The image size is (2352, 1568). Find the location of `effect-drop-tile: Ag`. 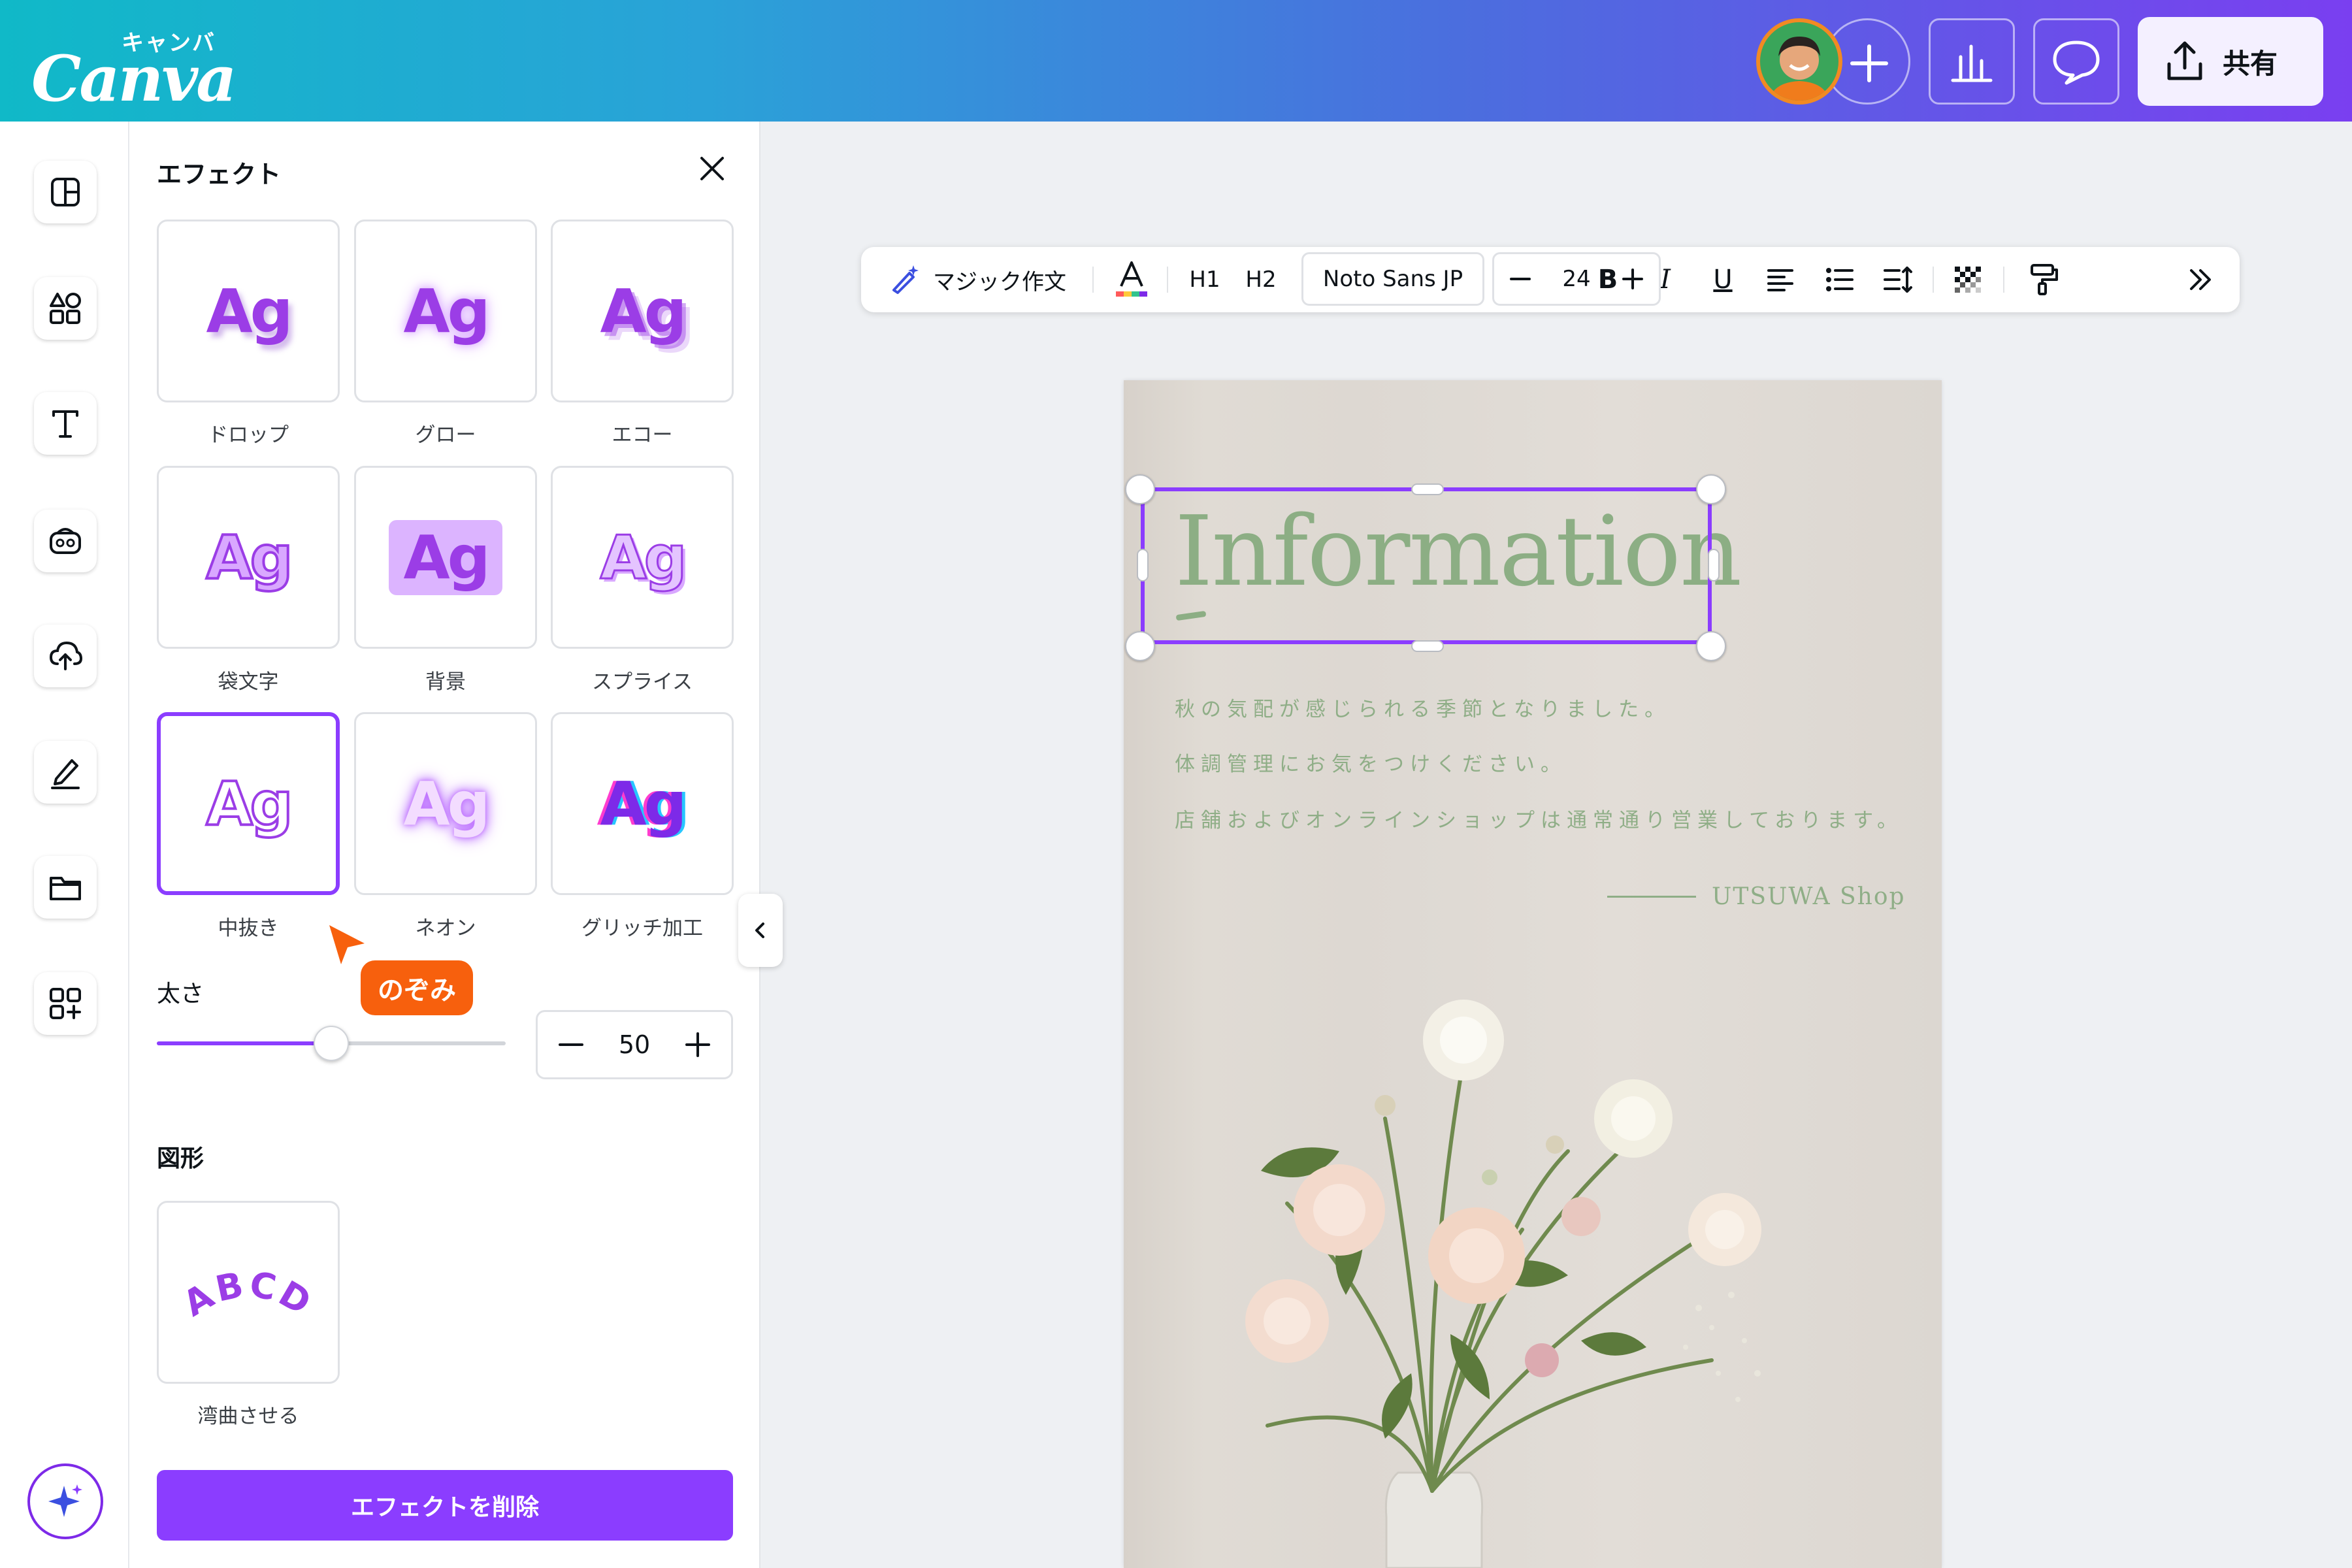

effect-drop-tile: Ag is located at coordinates (248, 311).